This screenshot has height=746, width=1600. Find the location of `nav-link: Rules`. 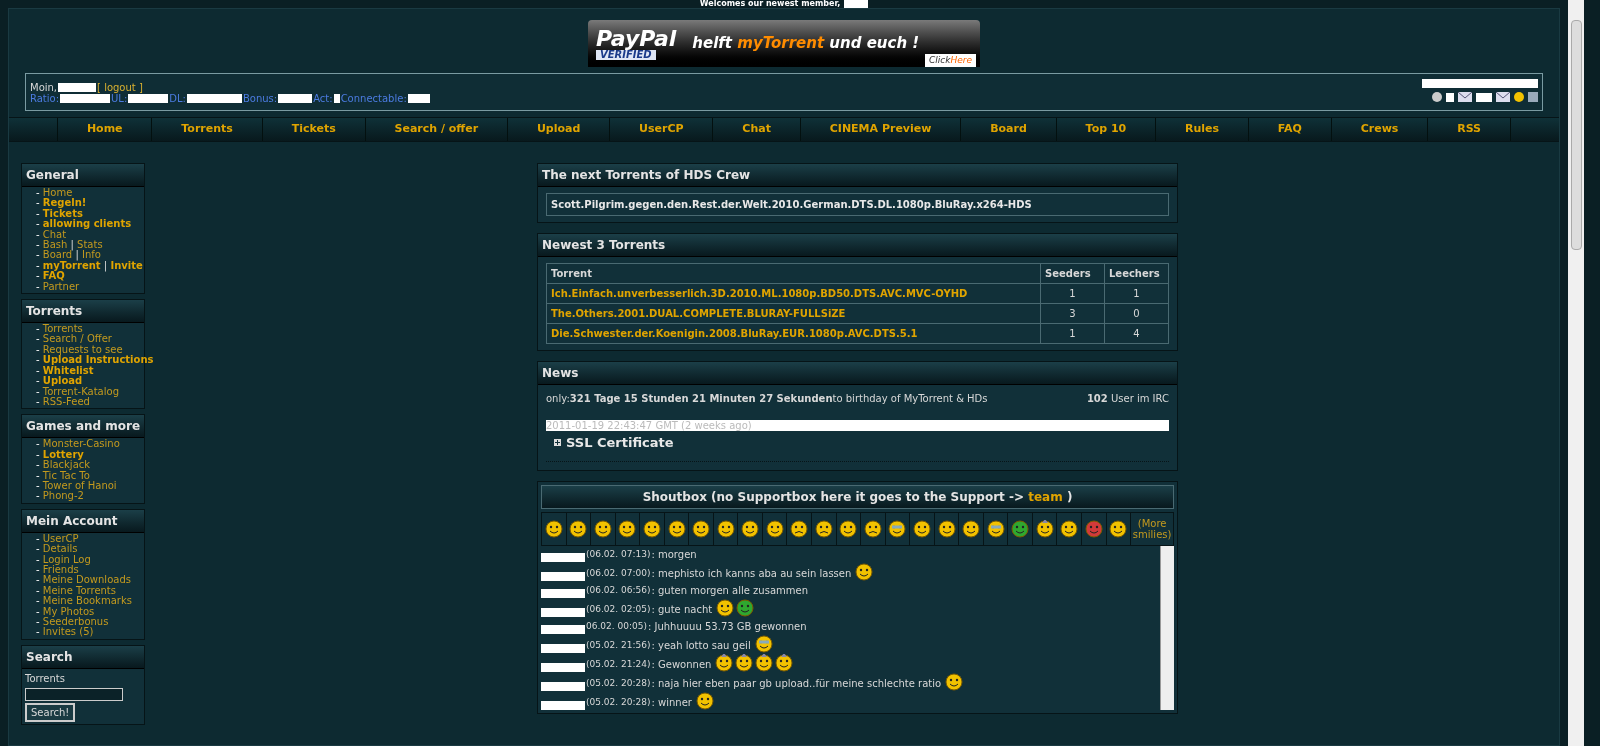

nav-link: Rules is located at coordinates (1201, 129).